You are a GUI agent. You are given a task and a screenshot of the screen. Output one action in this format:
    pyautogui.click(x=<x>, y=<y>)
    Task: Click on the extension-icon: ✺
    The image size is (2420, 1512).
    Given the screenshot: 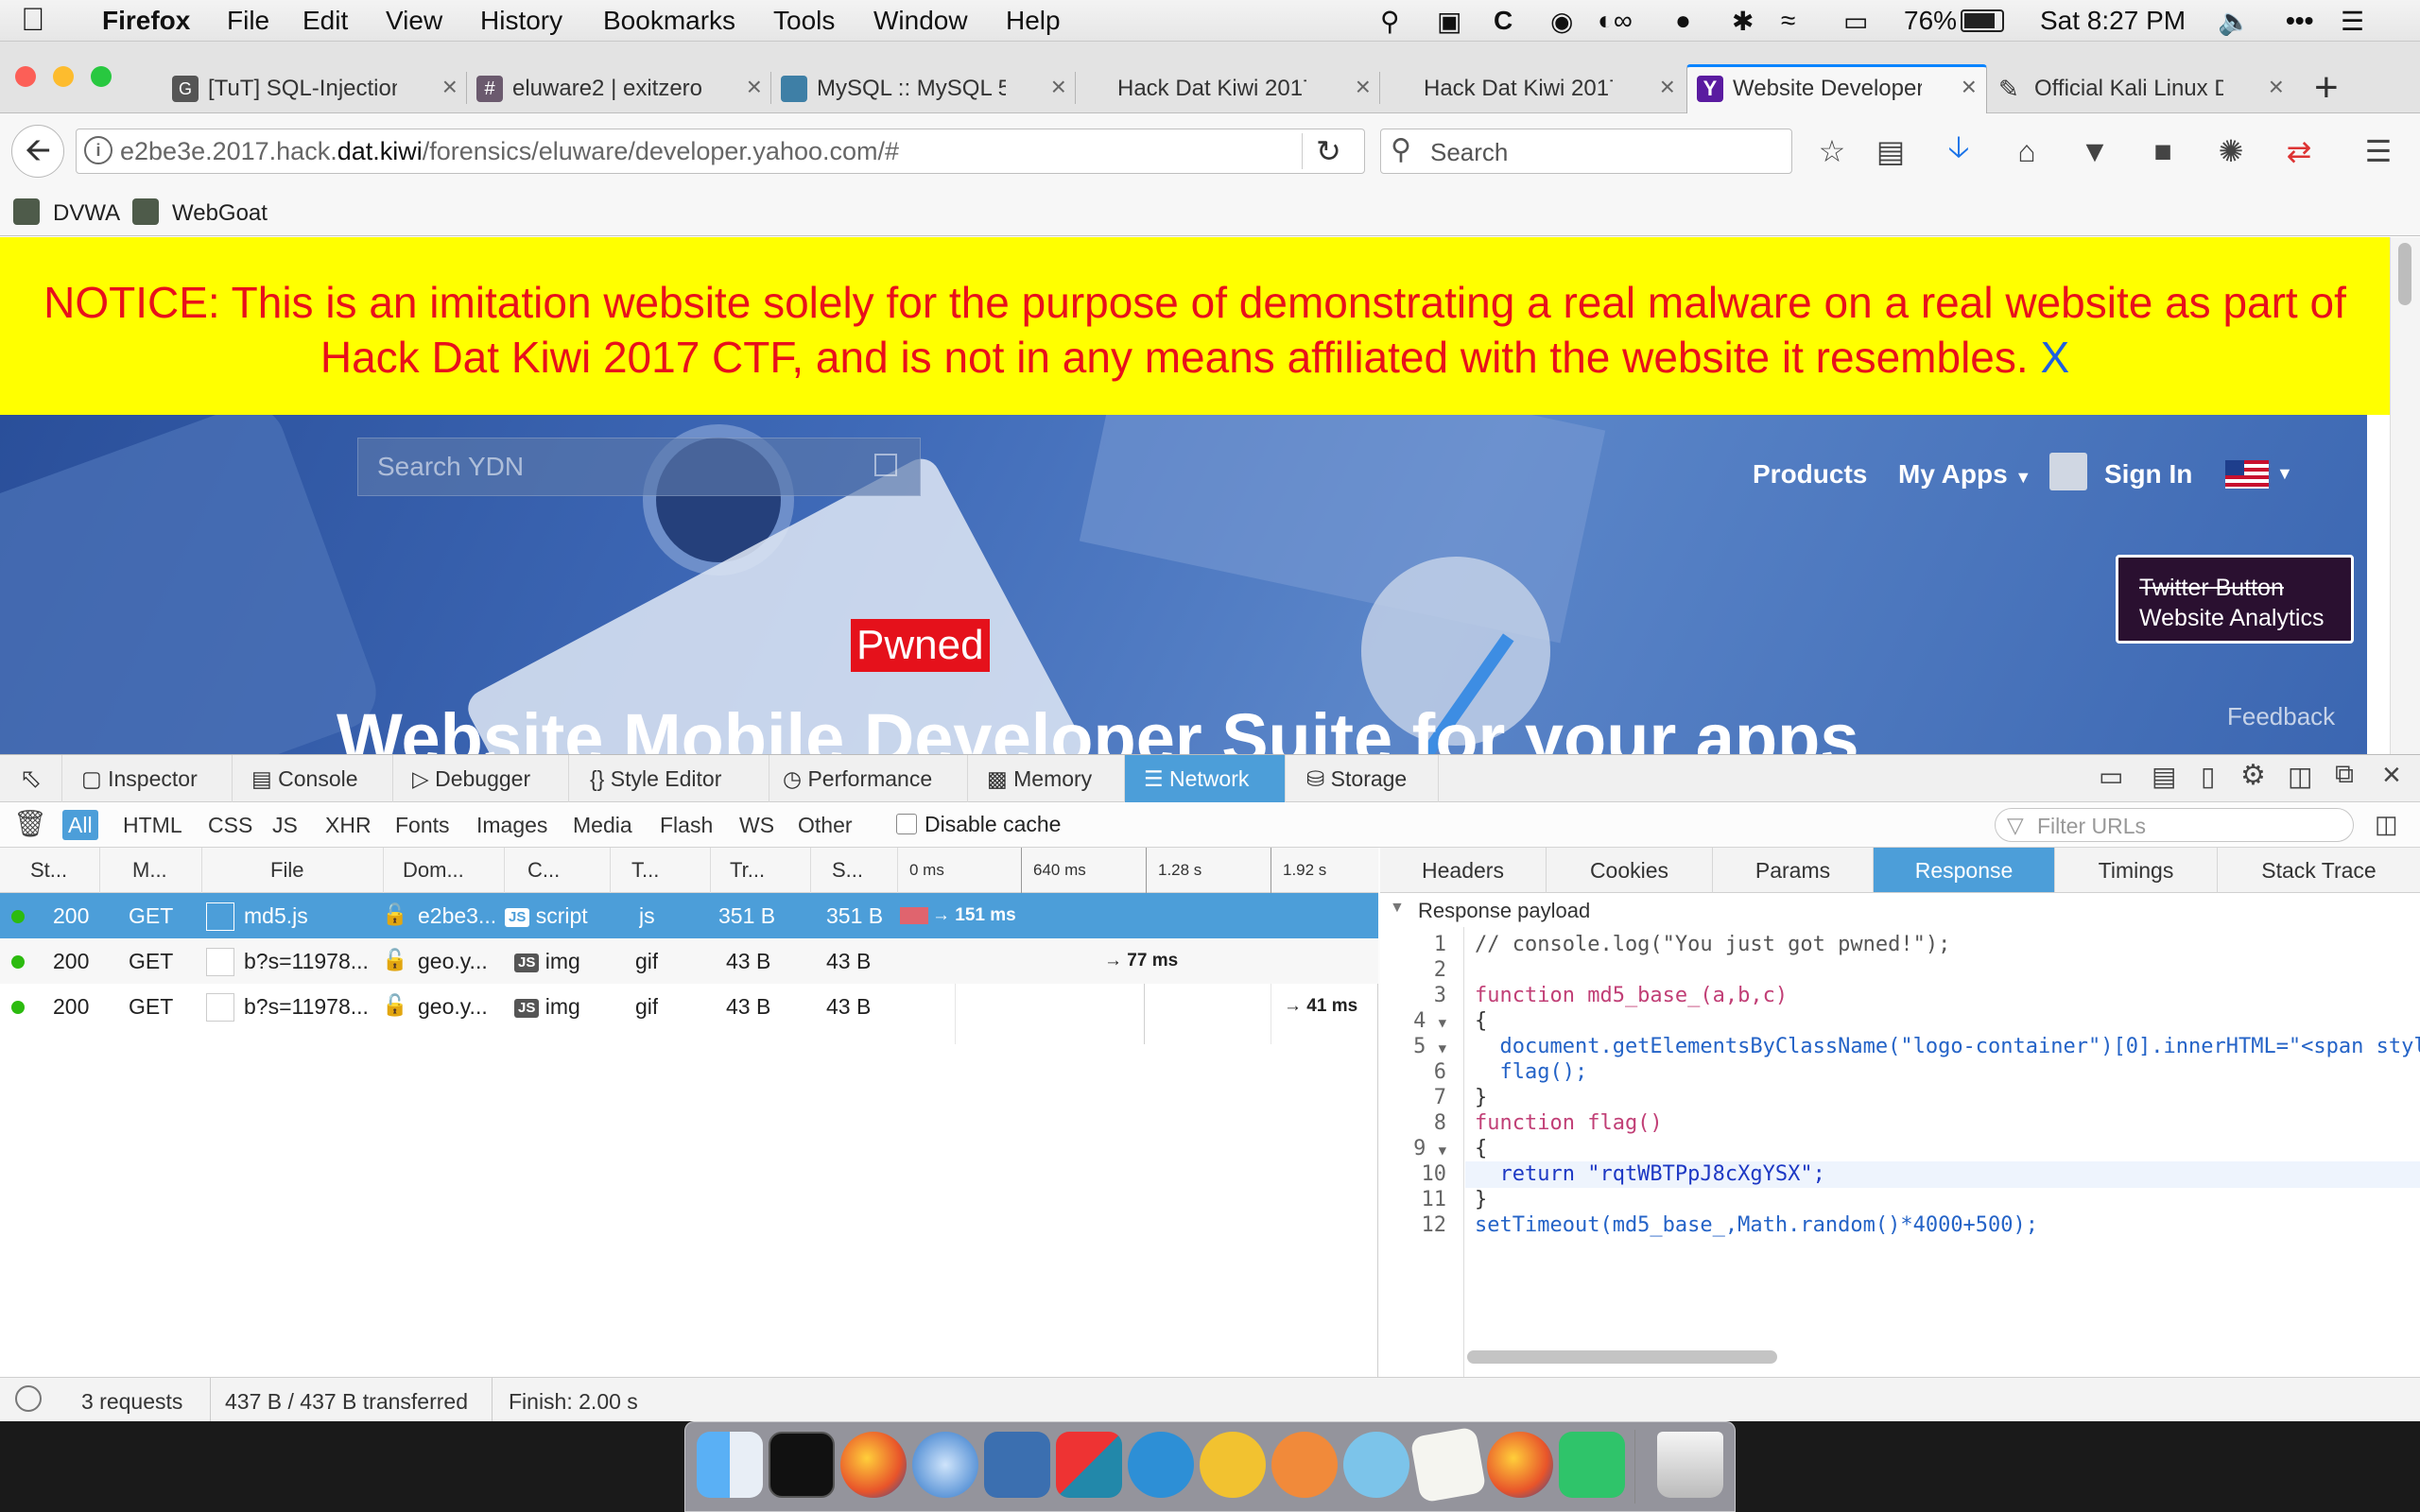 What is the action you would take?
    pyautogui.click(x=2231, y=151)
    